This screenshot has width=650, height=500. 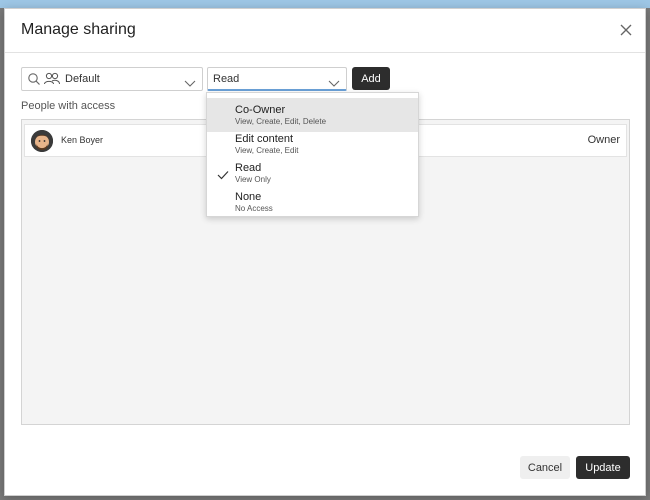 What do you see at coordinates (223, 176) in the screenshot?
I see `checkmark-icon` at bounding box center [223, 176].